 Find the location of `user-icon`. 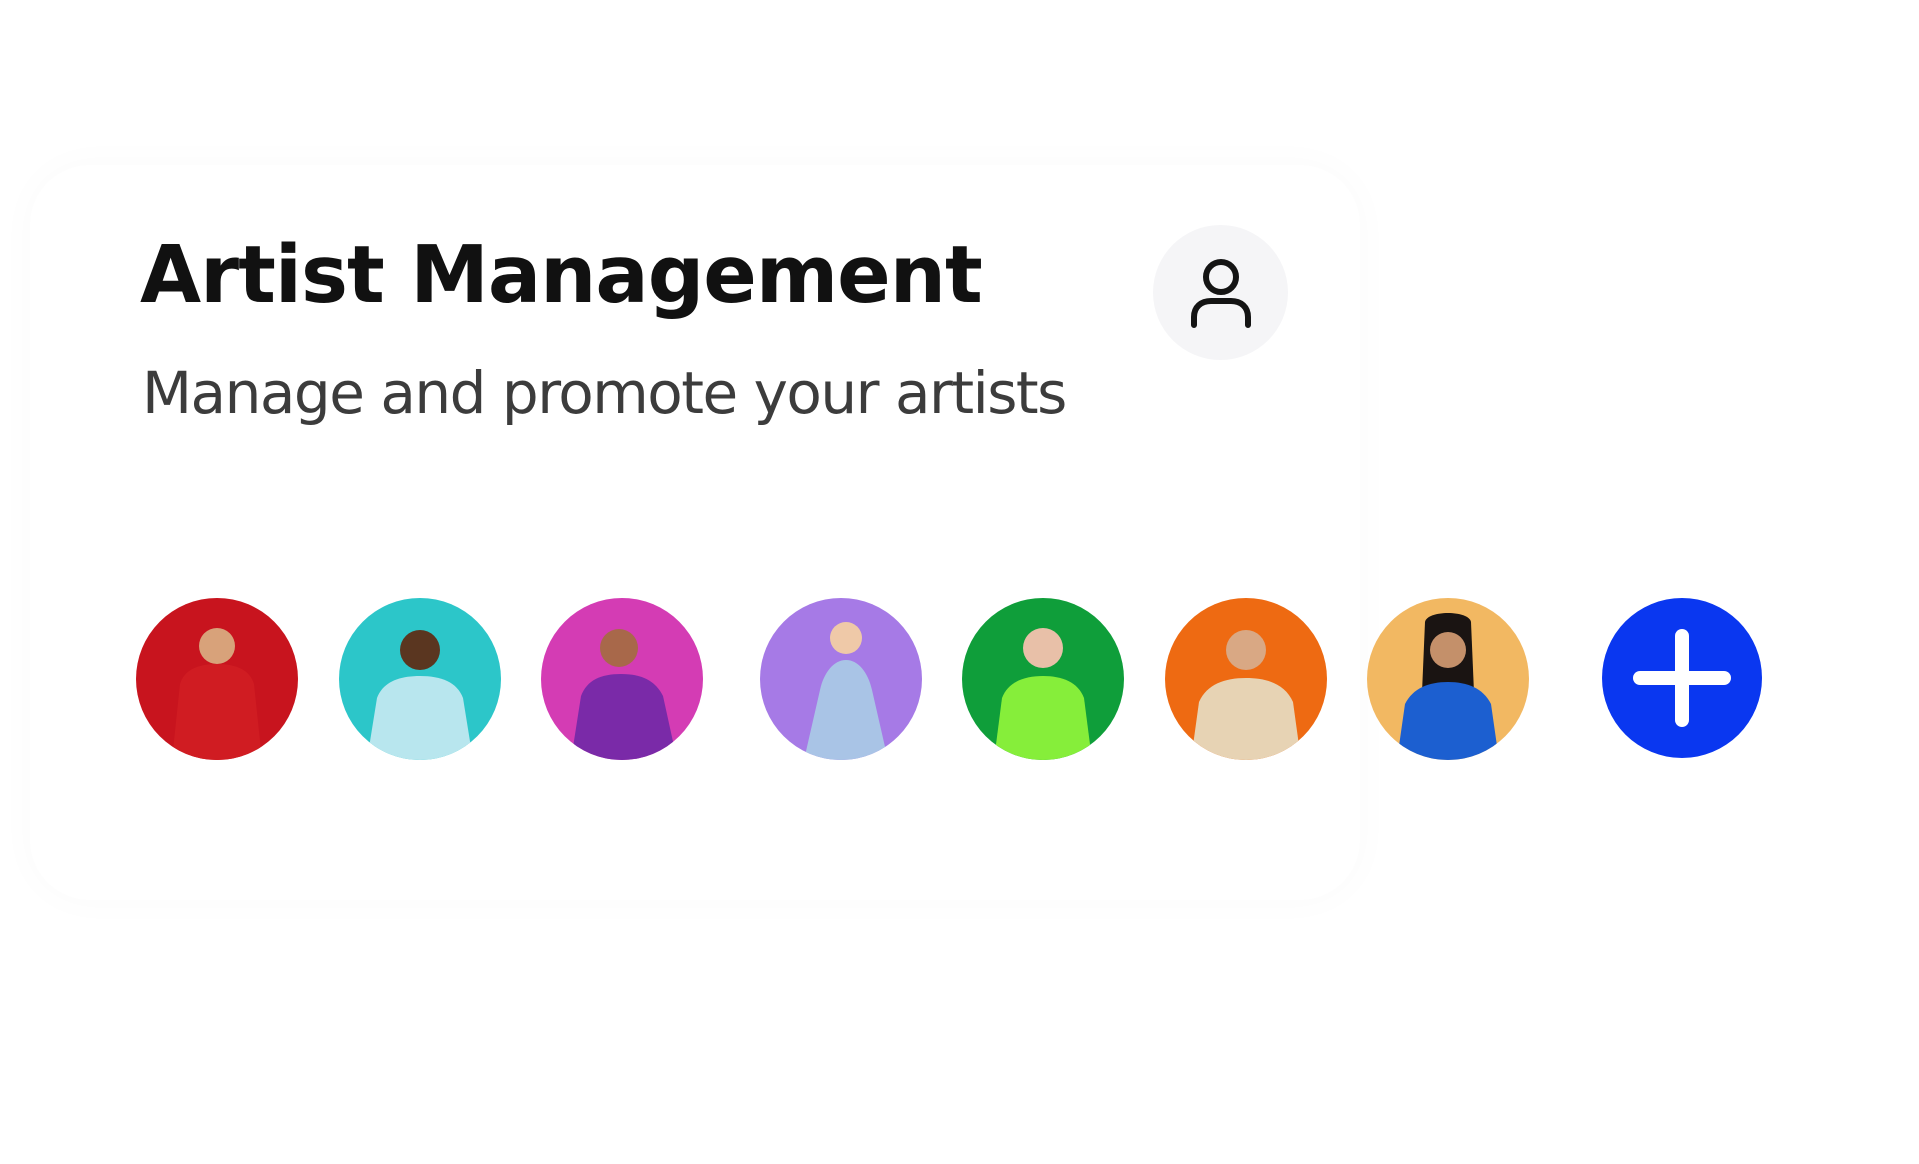

user-icon is located at coordinates (1220, 293).